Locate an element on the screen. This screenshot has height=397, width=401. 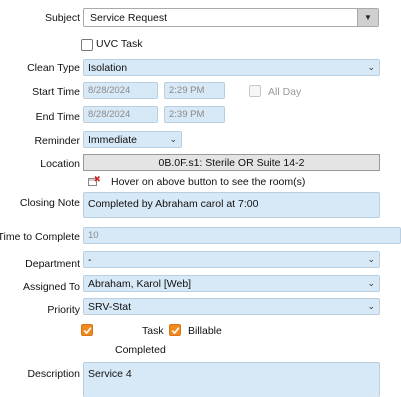
closing-note-textarea: Completed by Abraham carol at 7:00 is located at coordinates (231, 205).